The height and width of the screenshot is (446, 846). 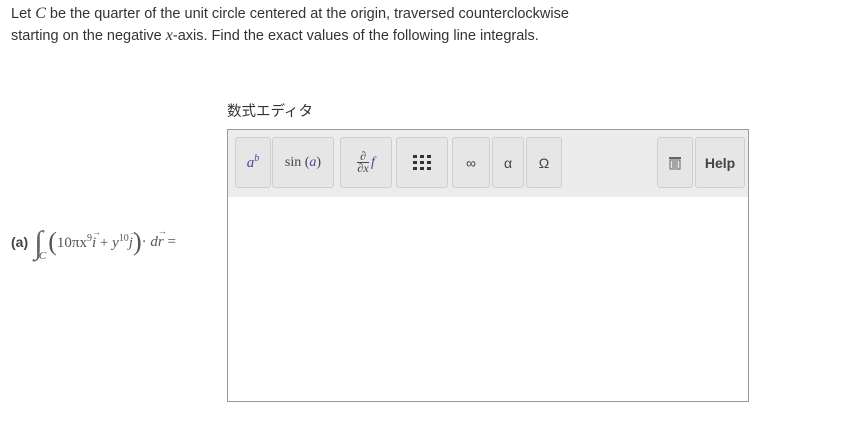 What do you see at coordinates (40, 13) in the screenshot?
I see `math-var: C` at bounding box center [40, 13].